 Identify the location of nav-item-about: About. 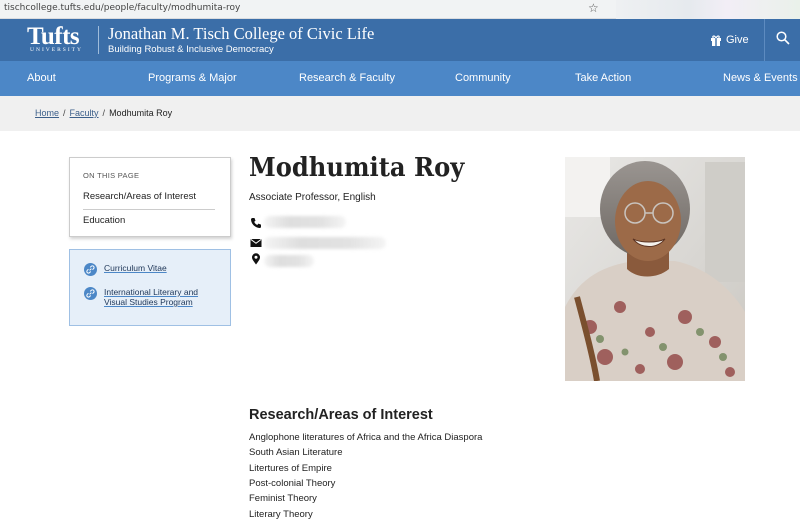
(41, 78).